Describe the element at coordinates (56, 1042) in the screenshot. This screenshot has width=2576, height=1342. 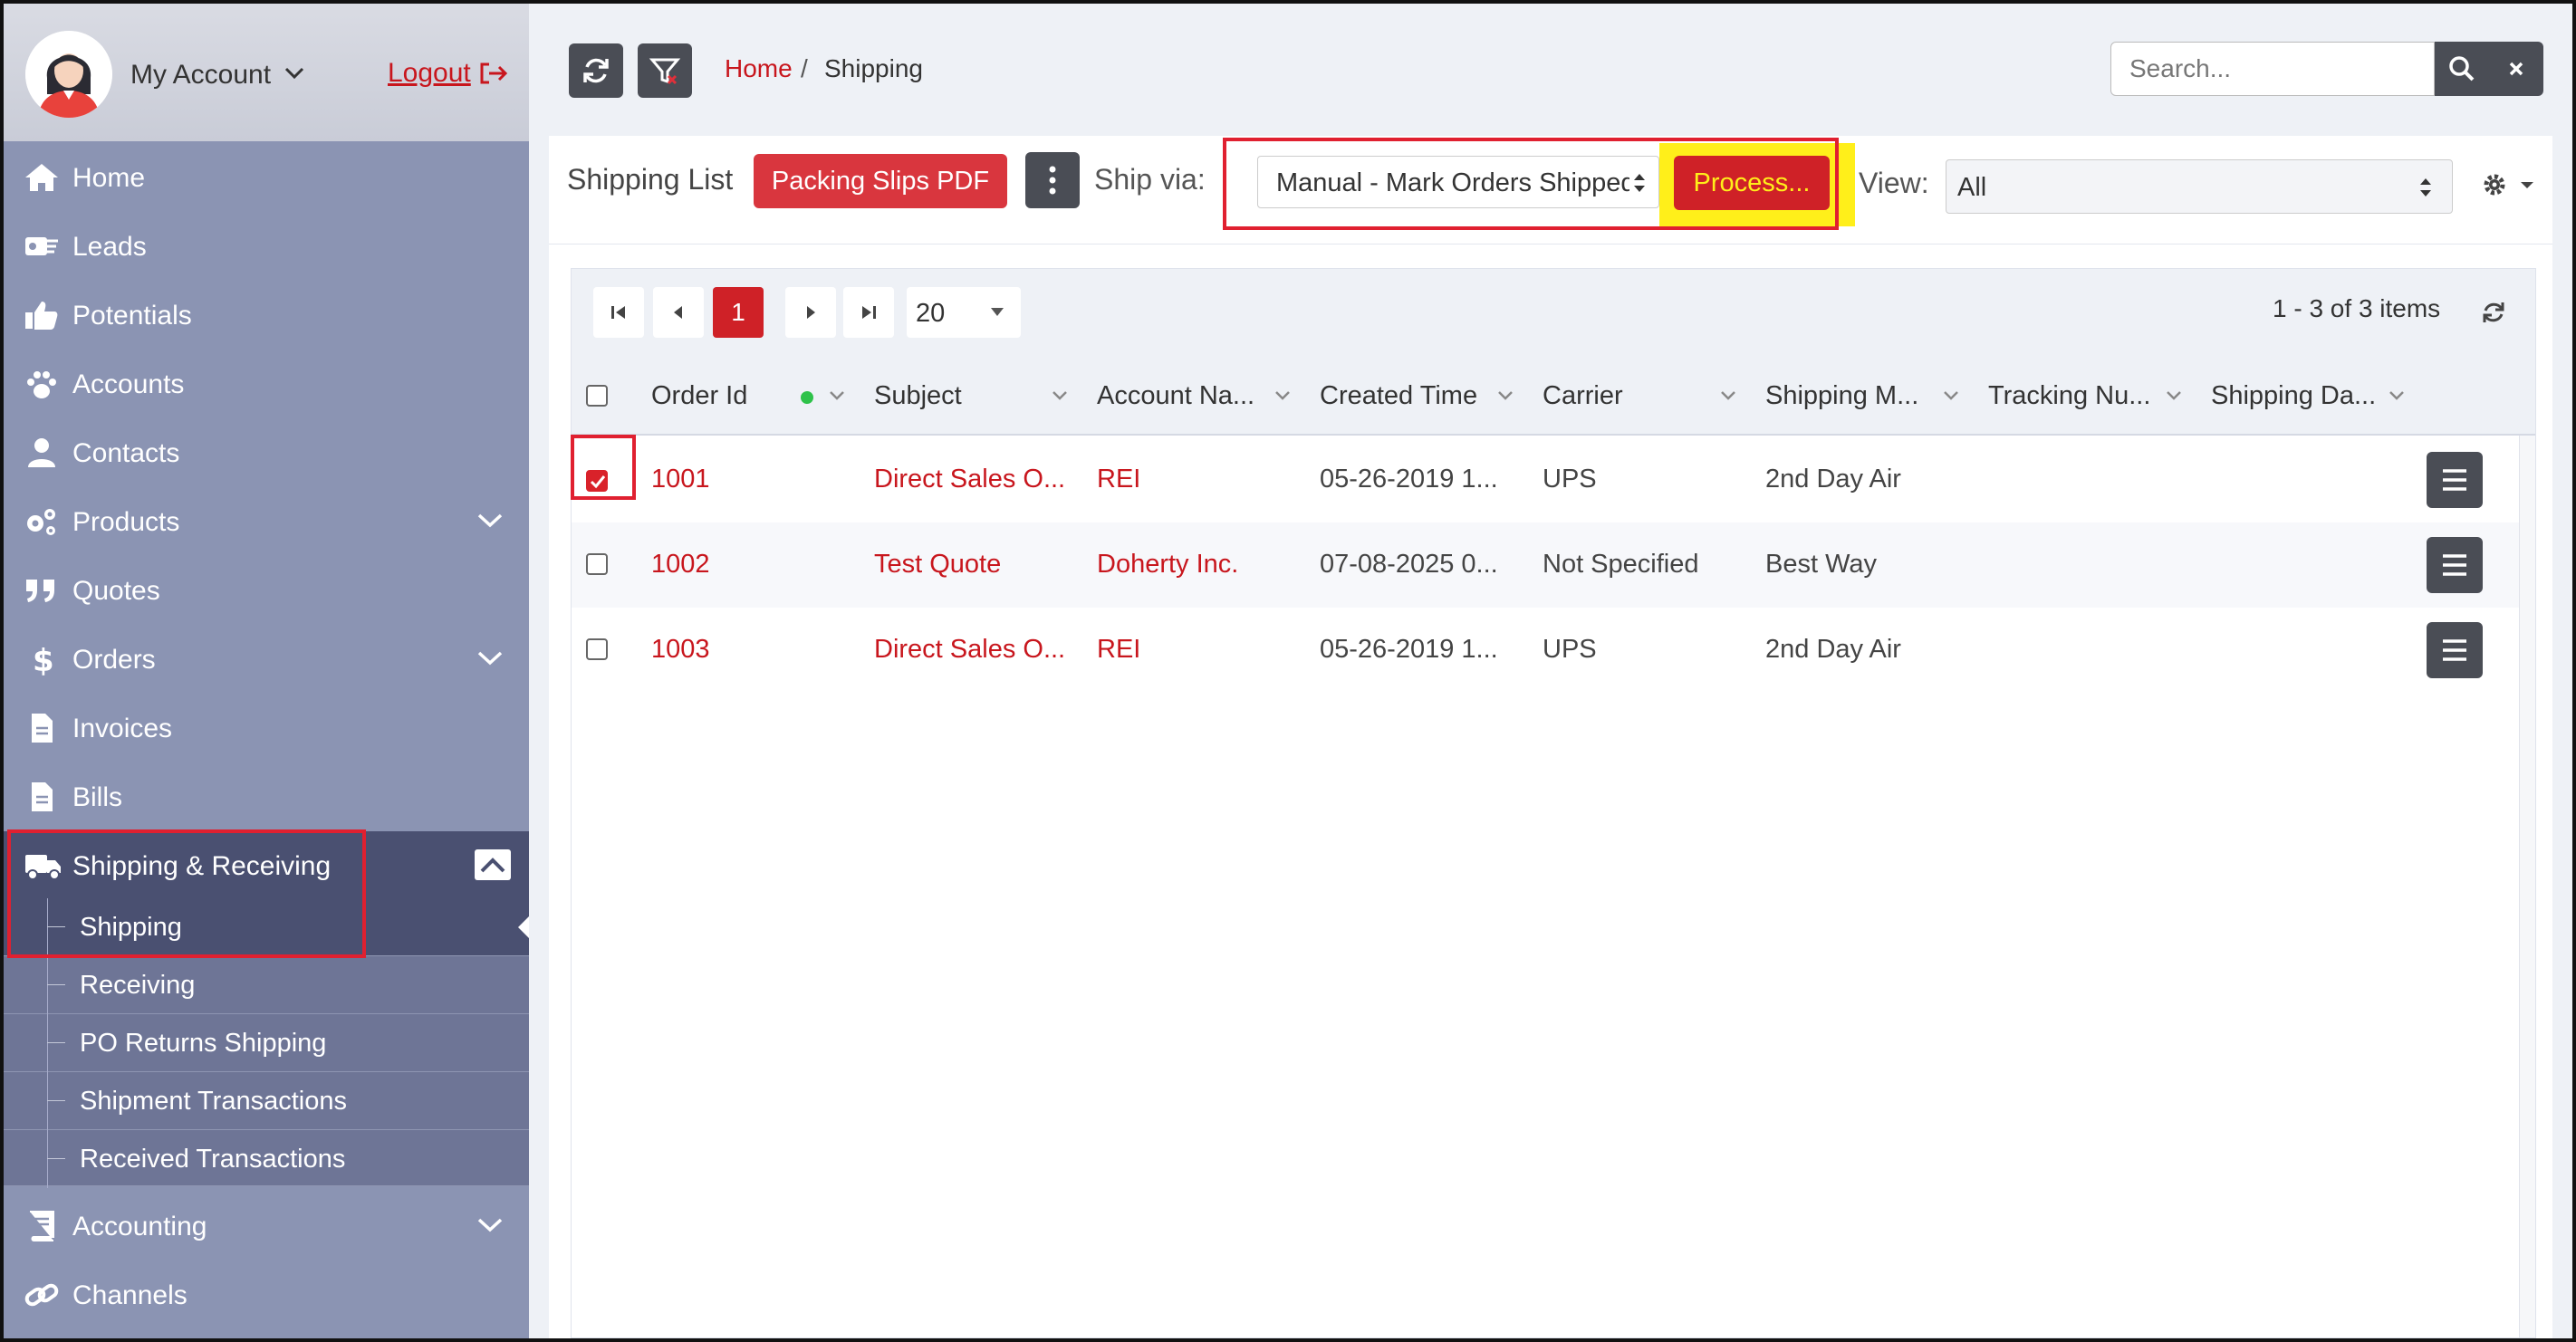
I see `tree-tick` at that location.